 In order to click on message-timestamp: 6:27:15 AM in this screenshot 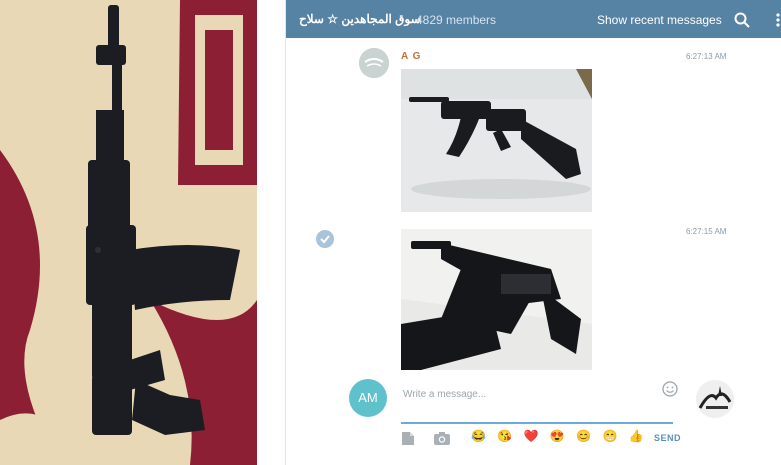, I will do `click(706, 231)`.